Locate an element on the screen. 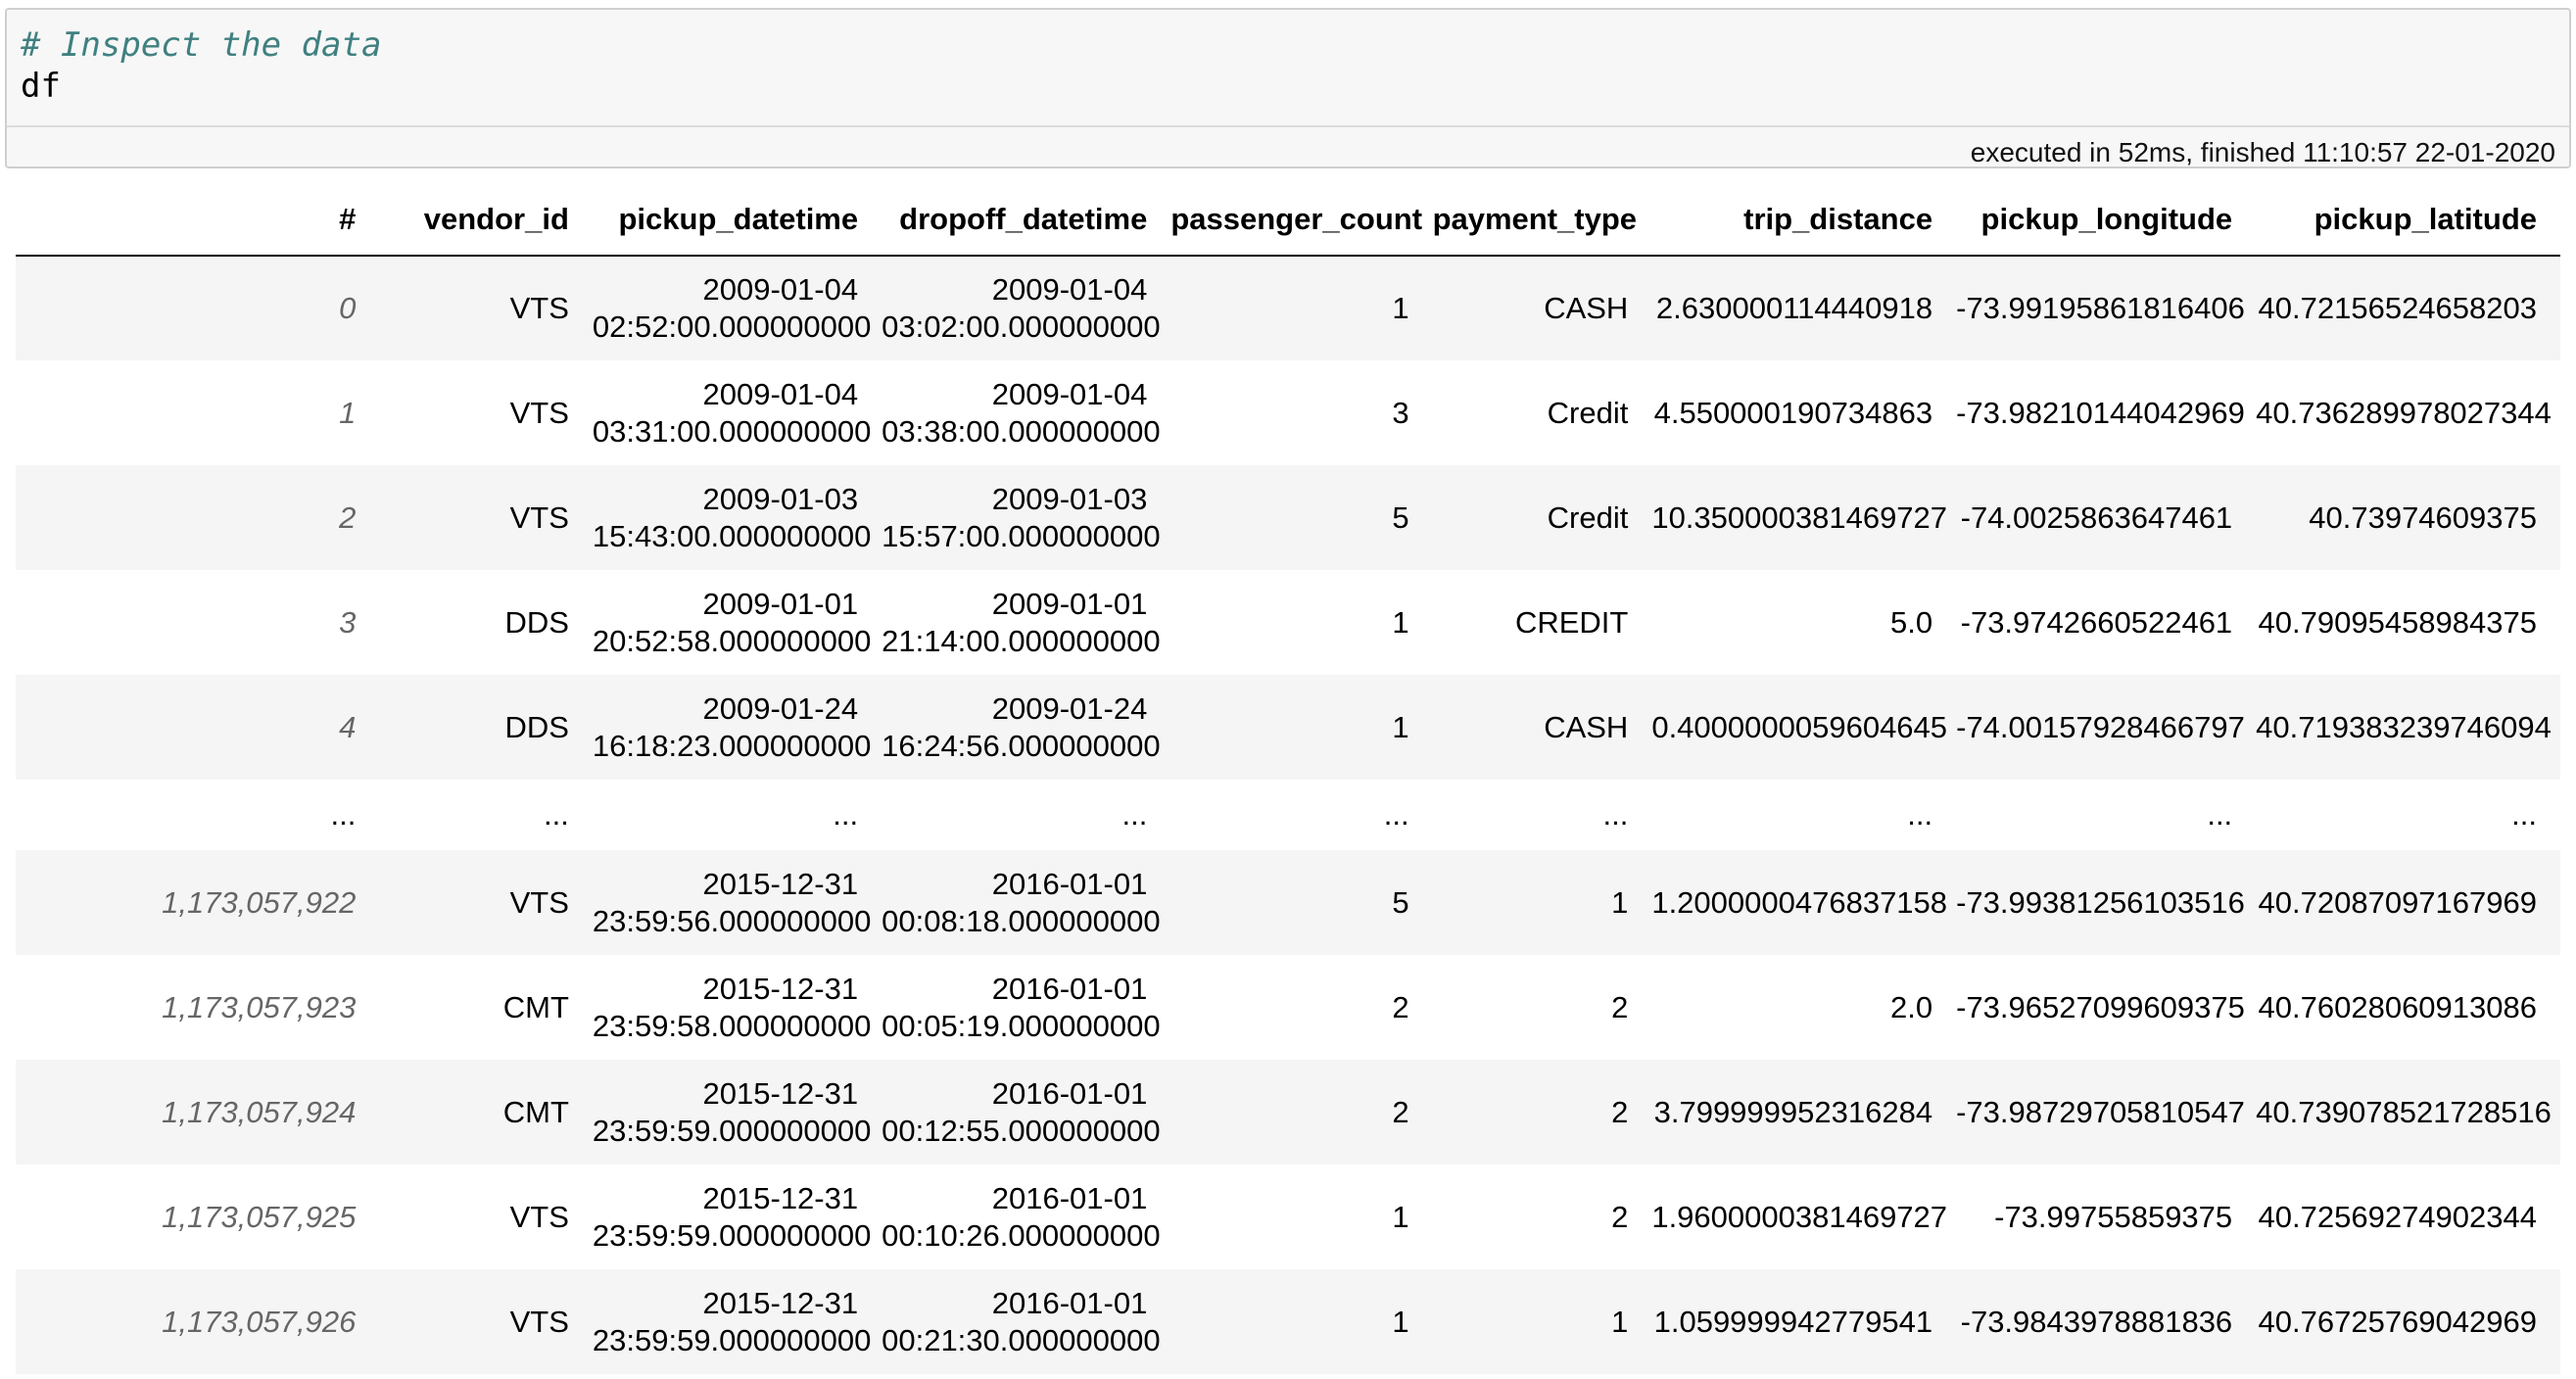 The image size is (2576, 1379). pickup-latitude-cell: 40.73974609375 is located at coordinates (2423, 517).